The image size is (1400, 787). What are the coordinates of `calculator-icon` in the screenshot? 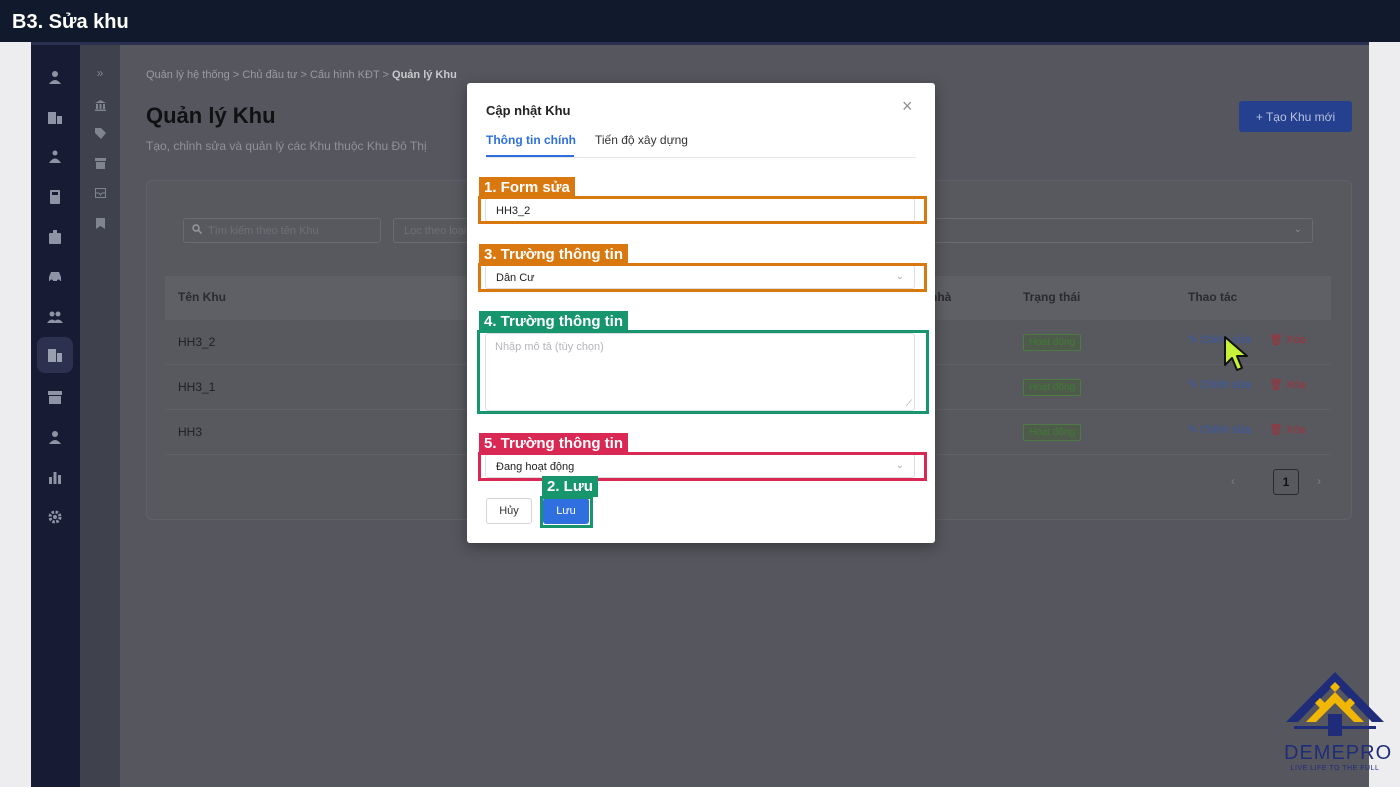 It's located at (55, 197).